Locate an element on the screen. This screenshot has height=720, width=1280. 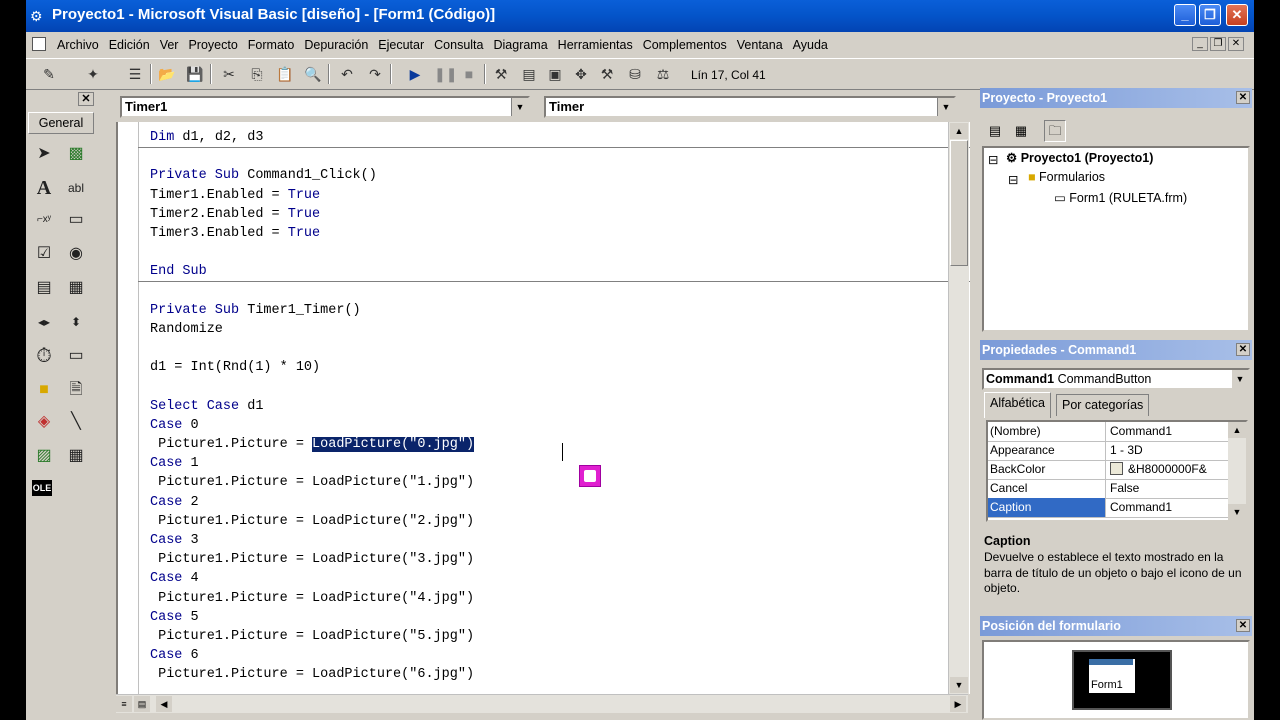
add-form-icon: ✦ is located at coordinates (93, 74).